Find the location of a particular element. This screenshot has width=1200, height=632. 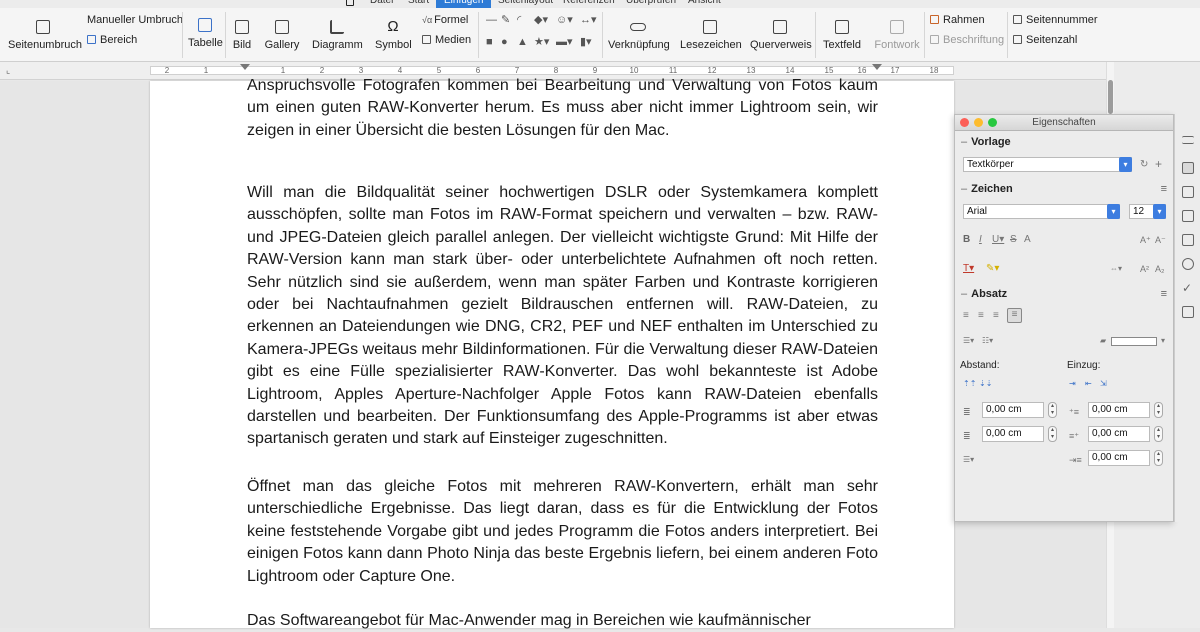

subscript-icon: A₂ is located at coordinates (1160, 269).